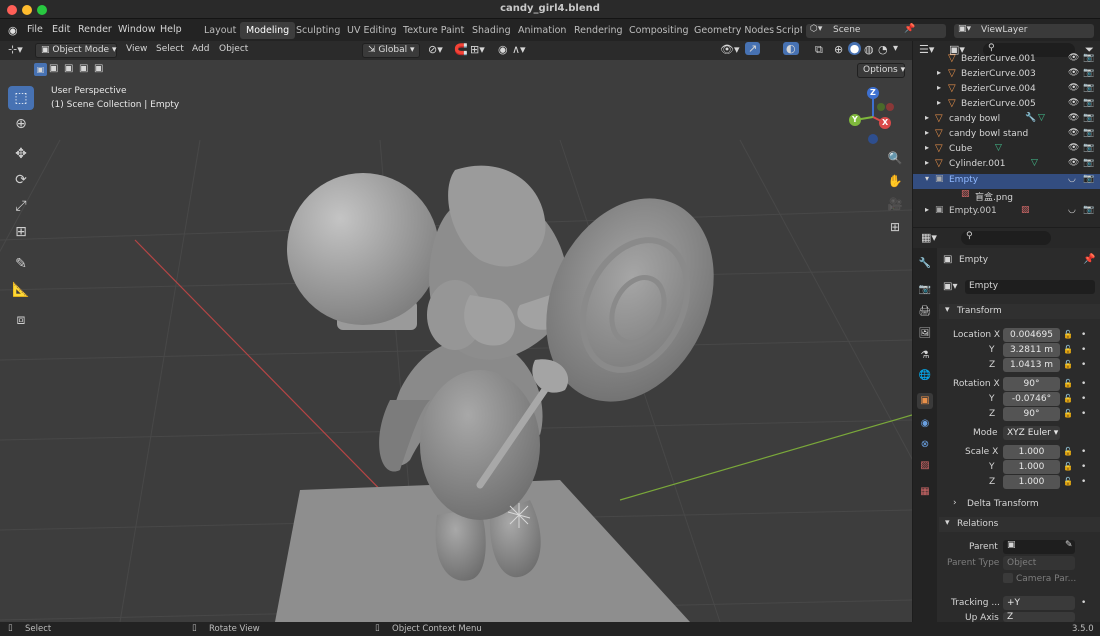  I want to click on tab-layout: Layout, so click(220, 30).